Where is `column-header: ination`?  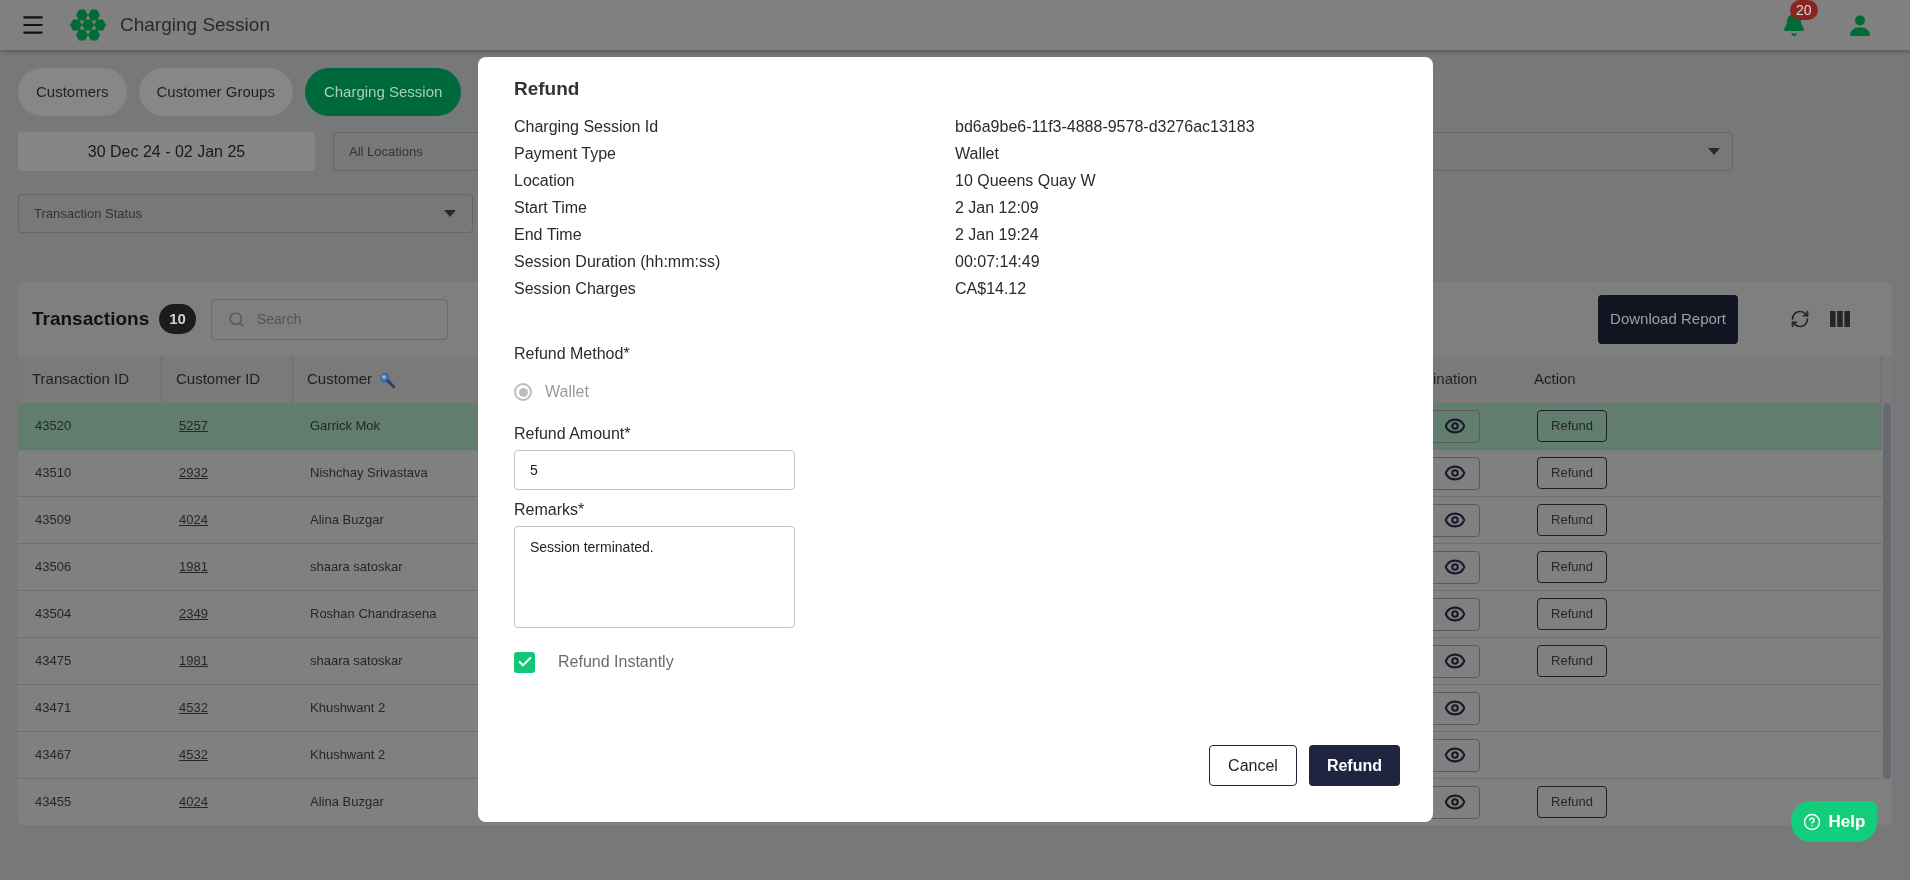
column-header: ination is located at coordinates (1455, 379).